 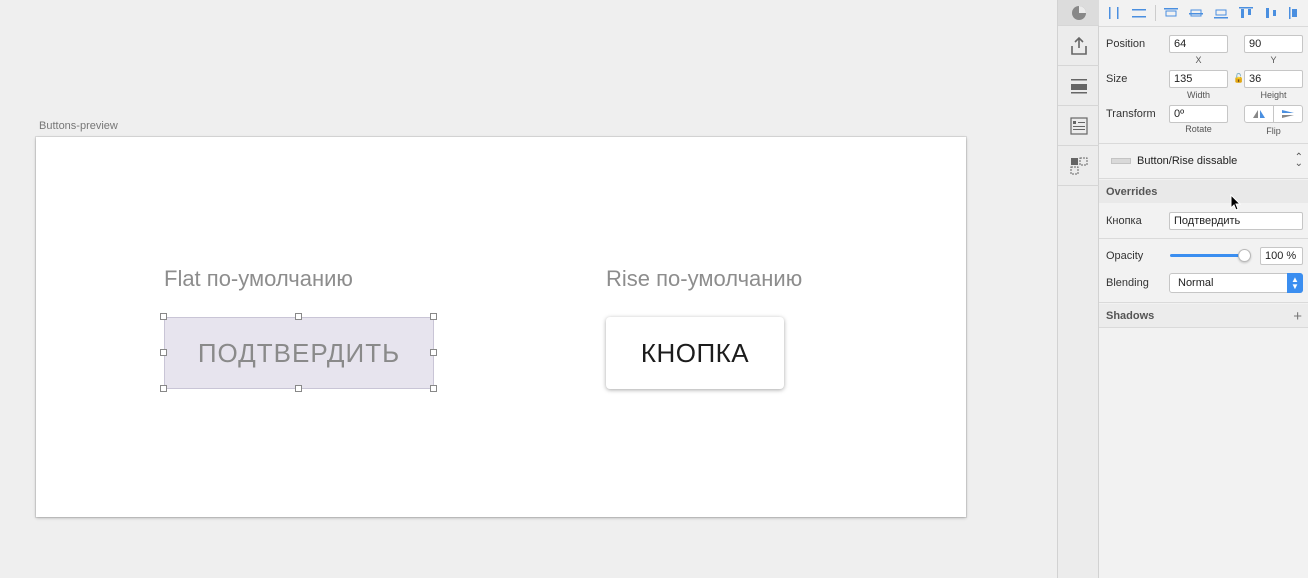 I want to click on flat-button-selected: ПОДТВЕРДИТЬ, so click(x=299, y=353).